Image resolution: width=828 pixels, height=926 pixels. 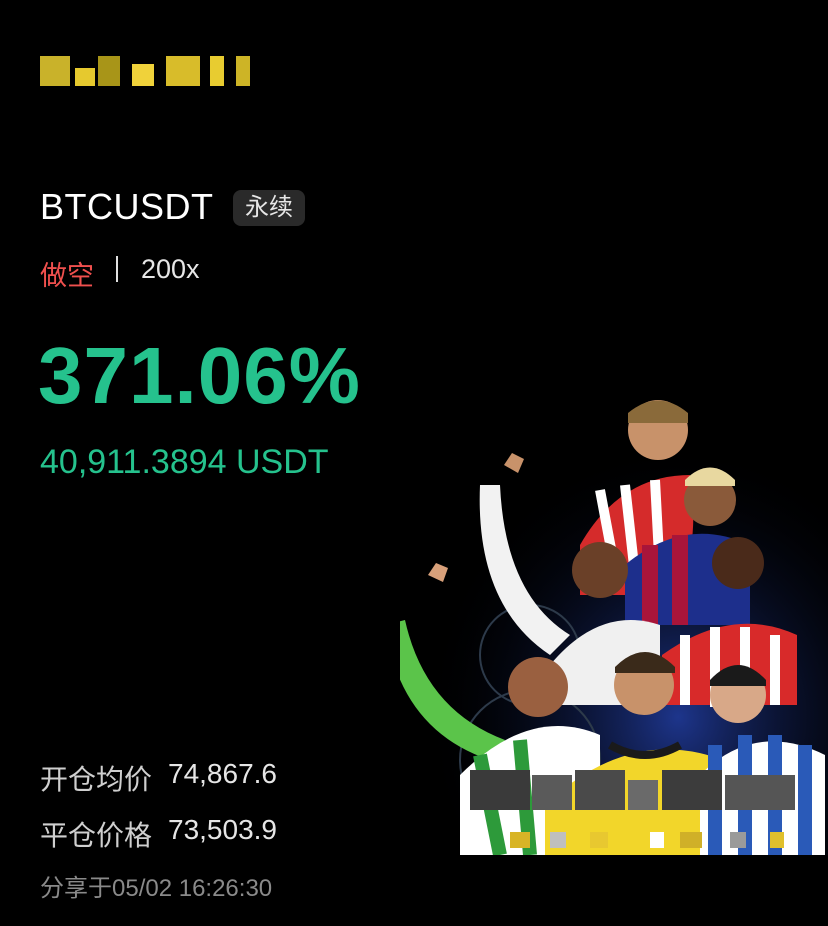 I want to click on contract-type-badge: 永续, so click(x=269, y=208).